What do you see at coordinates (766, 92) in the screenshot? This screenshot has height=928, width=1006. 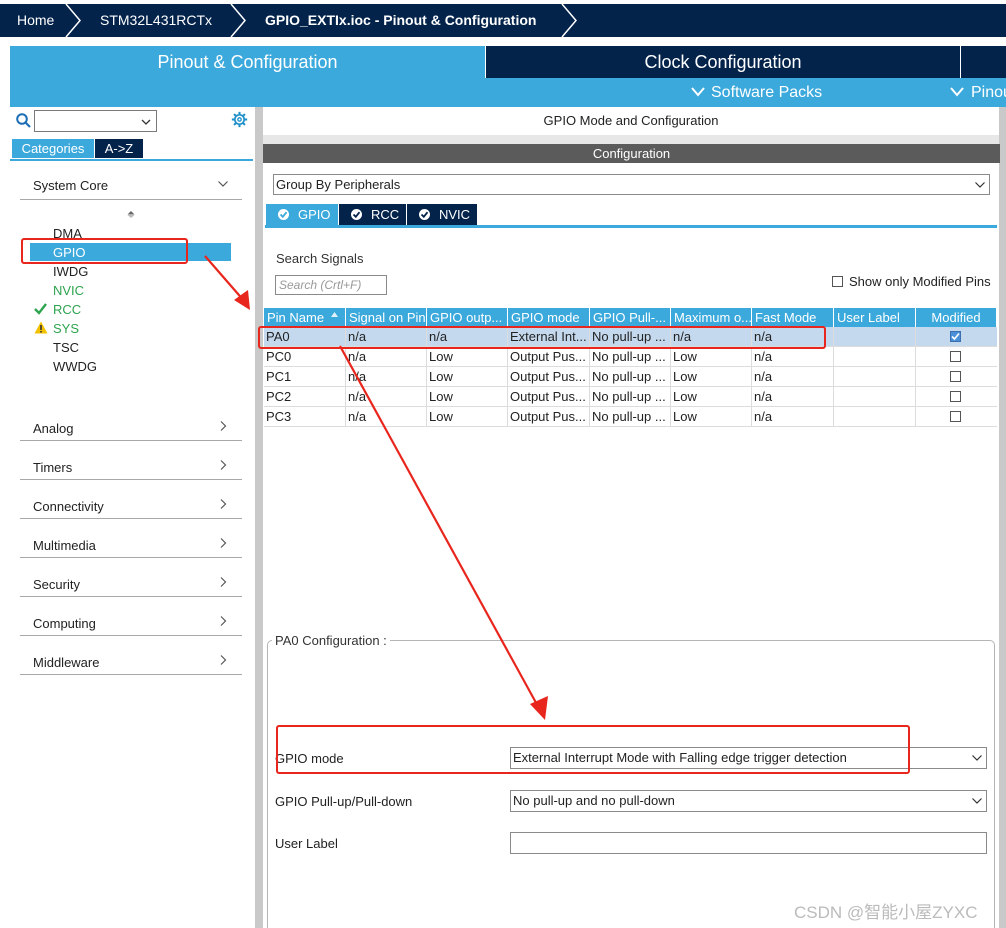 I see `software-packs-menu: Software Packs` at bounding box center [766, 92].